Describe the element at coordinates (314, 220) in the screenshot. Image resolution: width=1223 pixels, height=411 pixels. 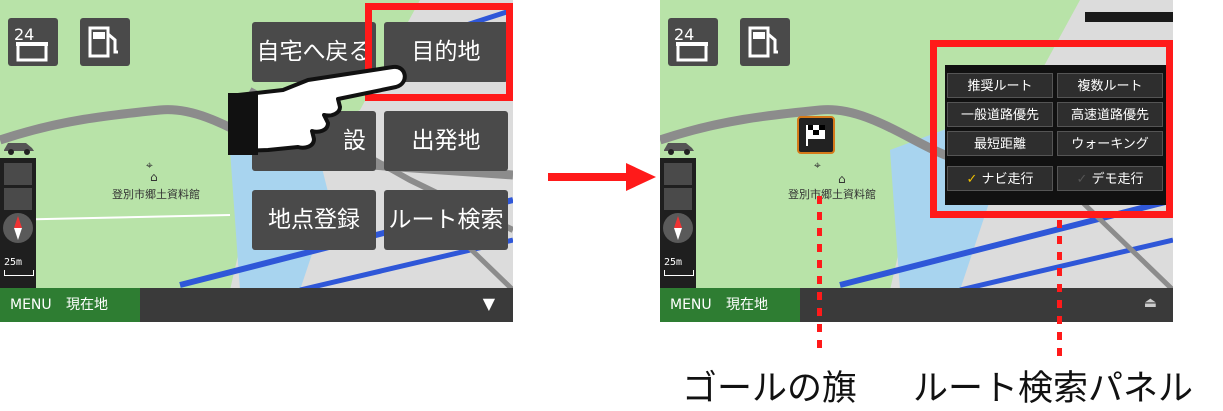
I see `register-point-button: 地点登録` at that location.